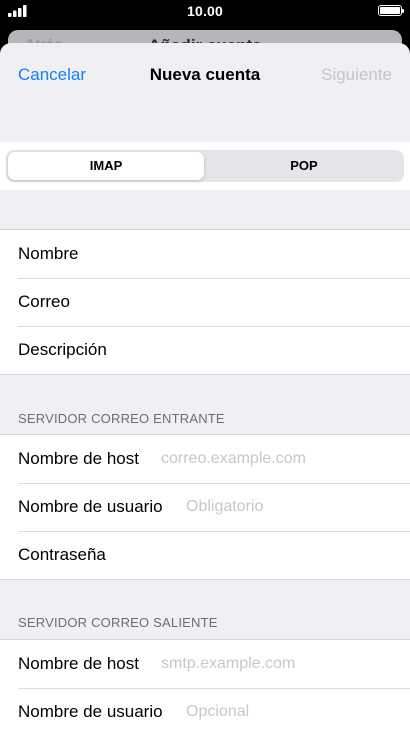  What do you see at coordinates (78, 663) in the screenshot?
I see `outgoing-host-label: Nombre de host` at bounding box center [78, 663].